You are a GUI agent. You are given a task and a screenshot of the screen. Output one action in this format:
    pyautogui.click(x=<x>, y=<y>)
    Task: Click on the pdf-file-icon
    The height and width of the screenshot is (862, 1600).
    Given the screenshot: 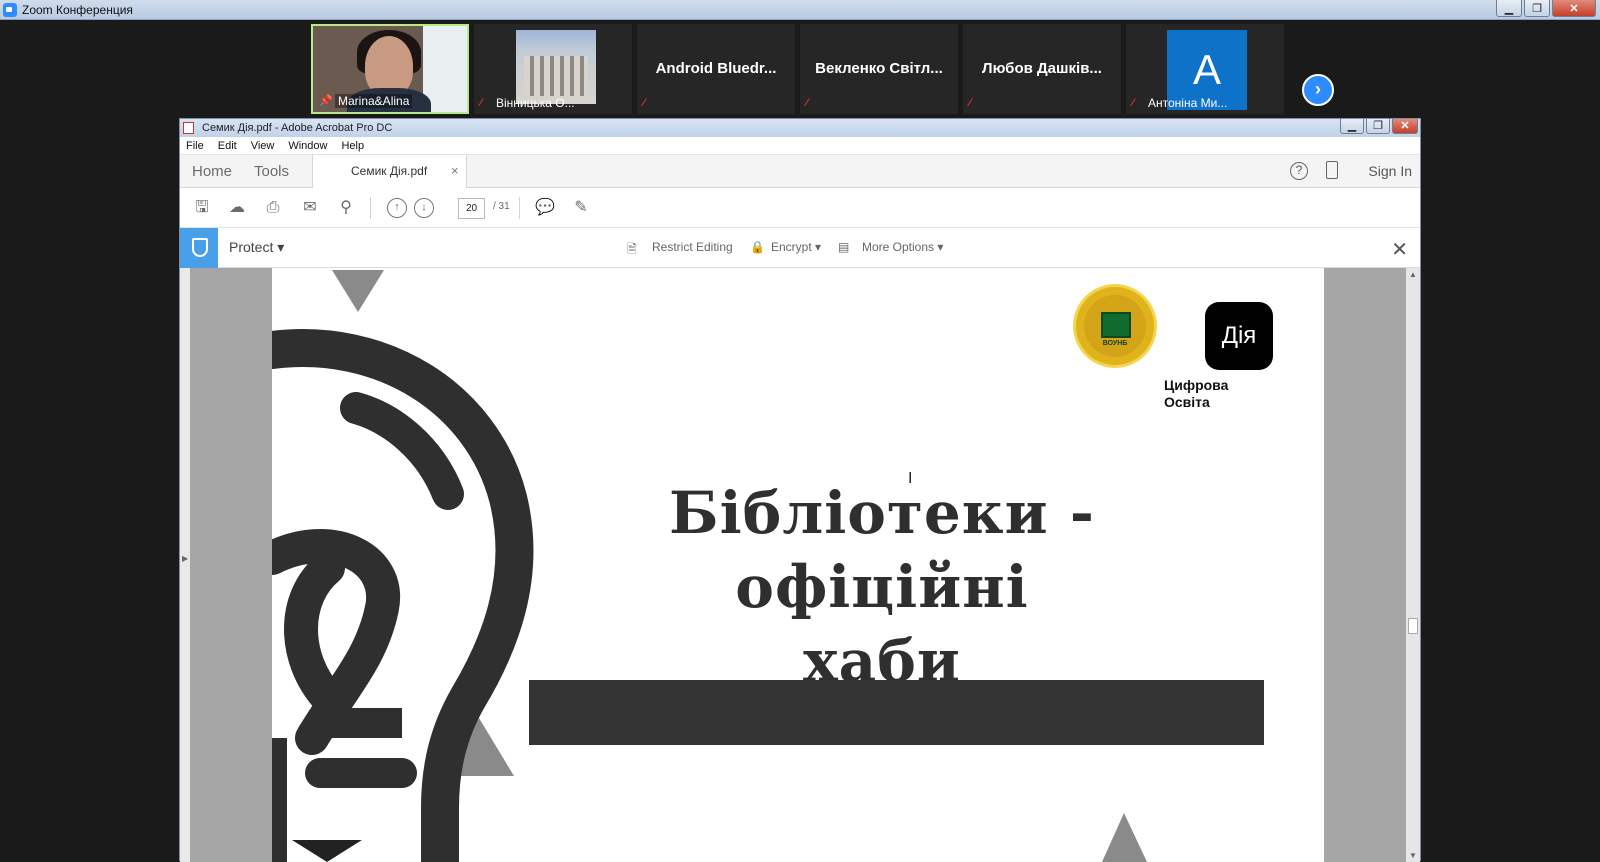 What is the action you would take?
    pyautogui.click(x=188, y=128)
    